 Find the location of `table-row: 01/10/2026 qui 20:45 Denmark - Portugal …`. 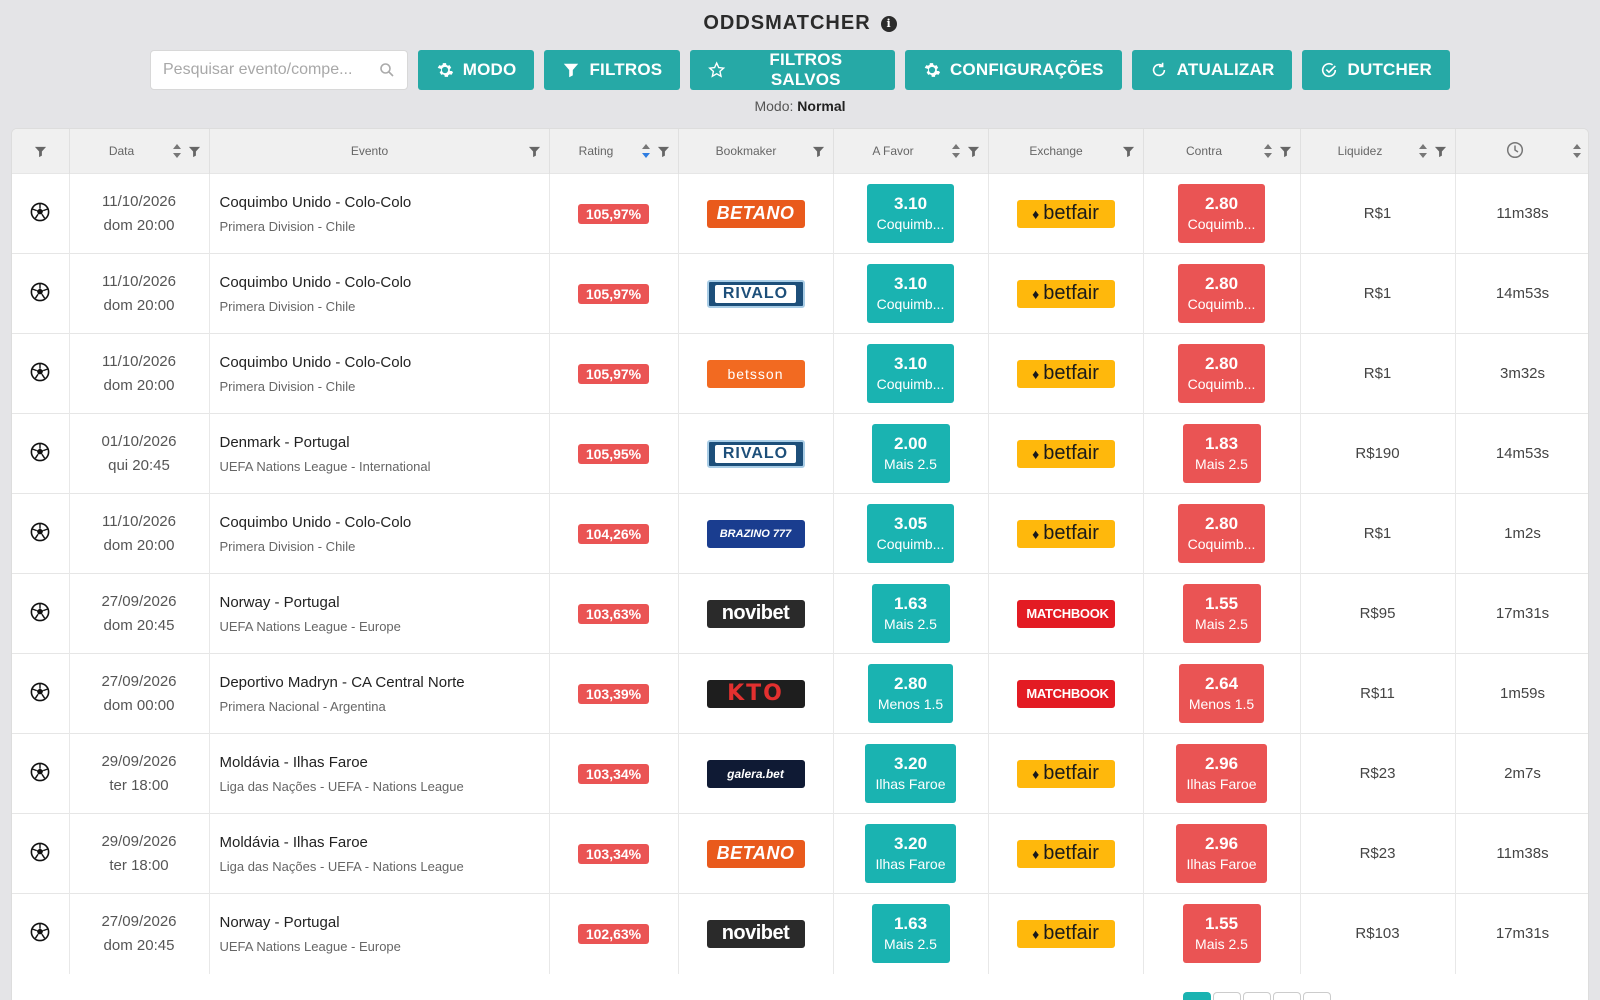

table-row: 01/10/2026 qui 20:45 Denmark - Portugal … is located at coordinates (800, 453).